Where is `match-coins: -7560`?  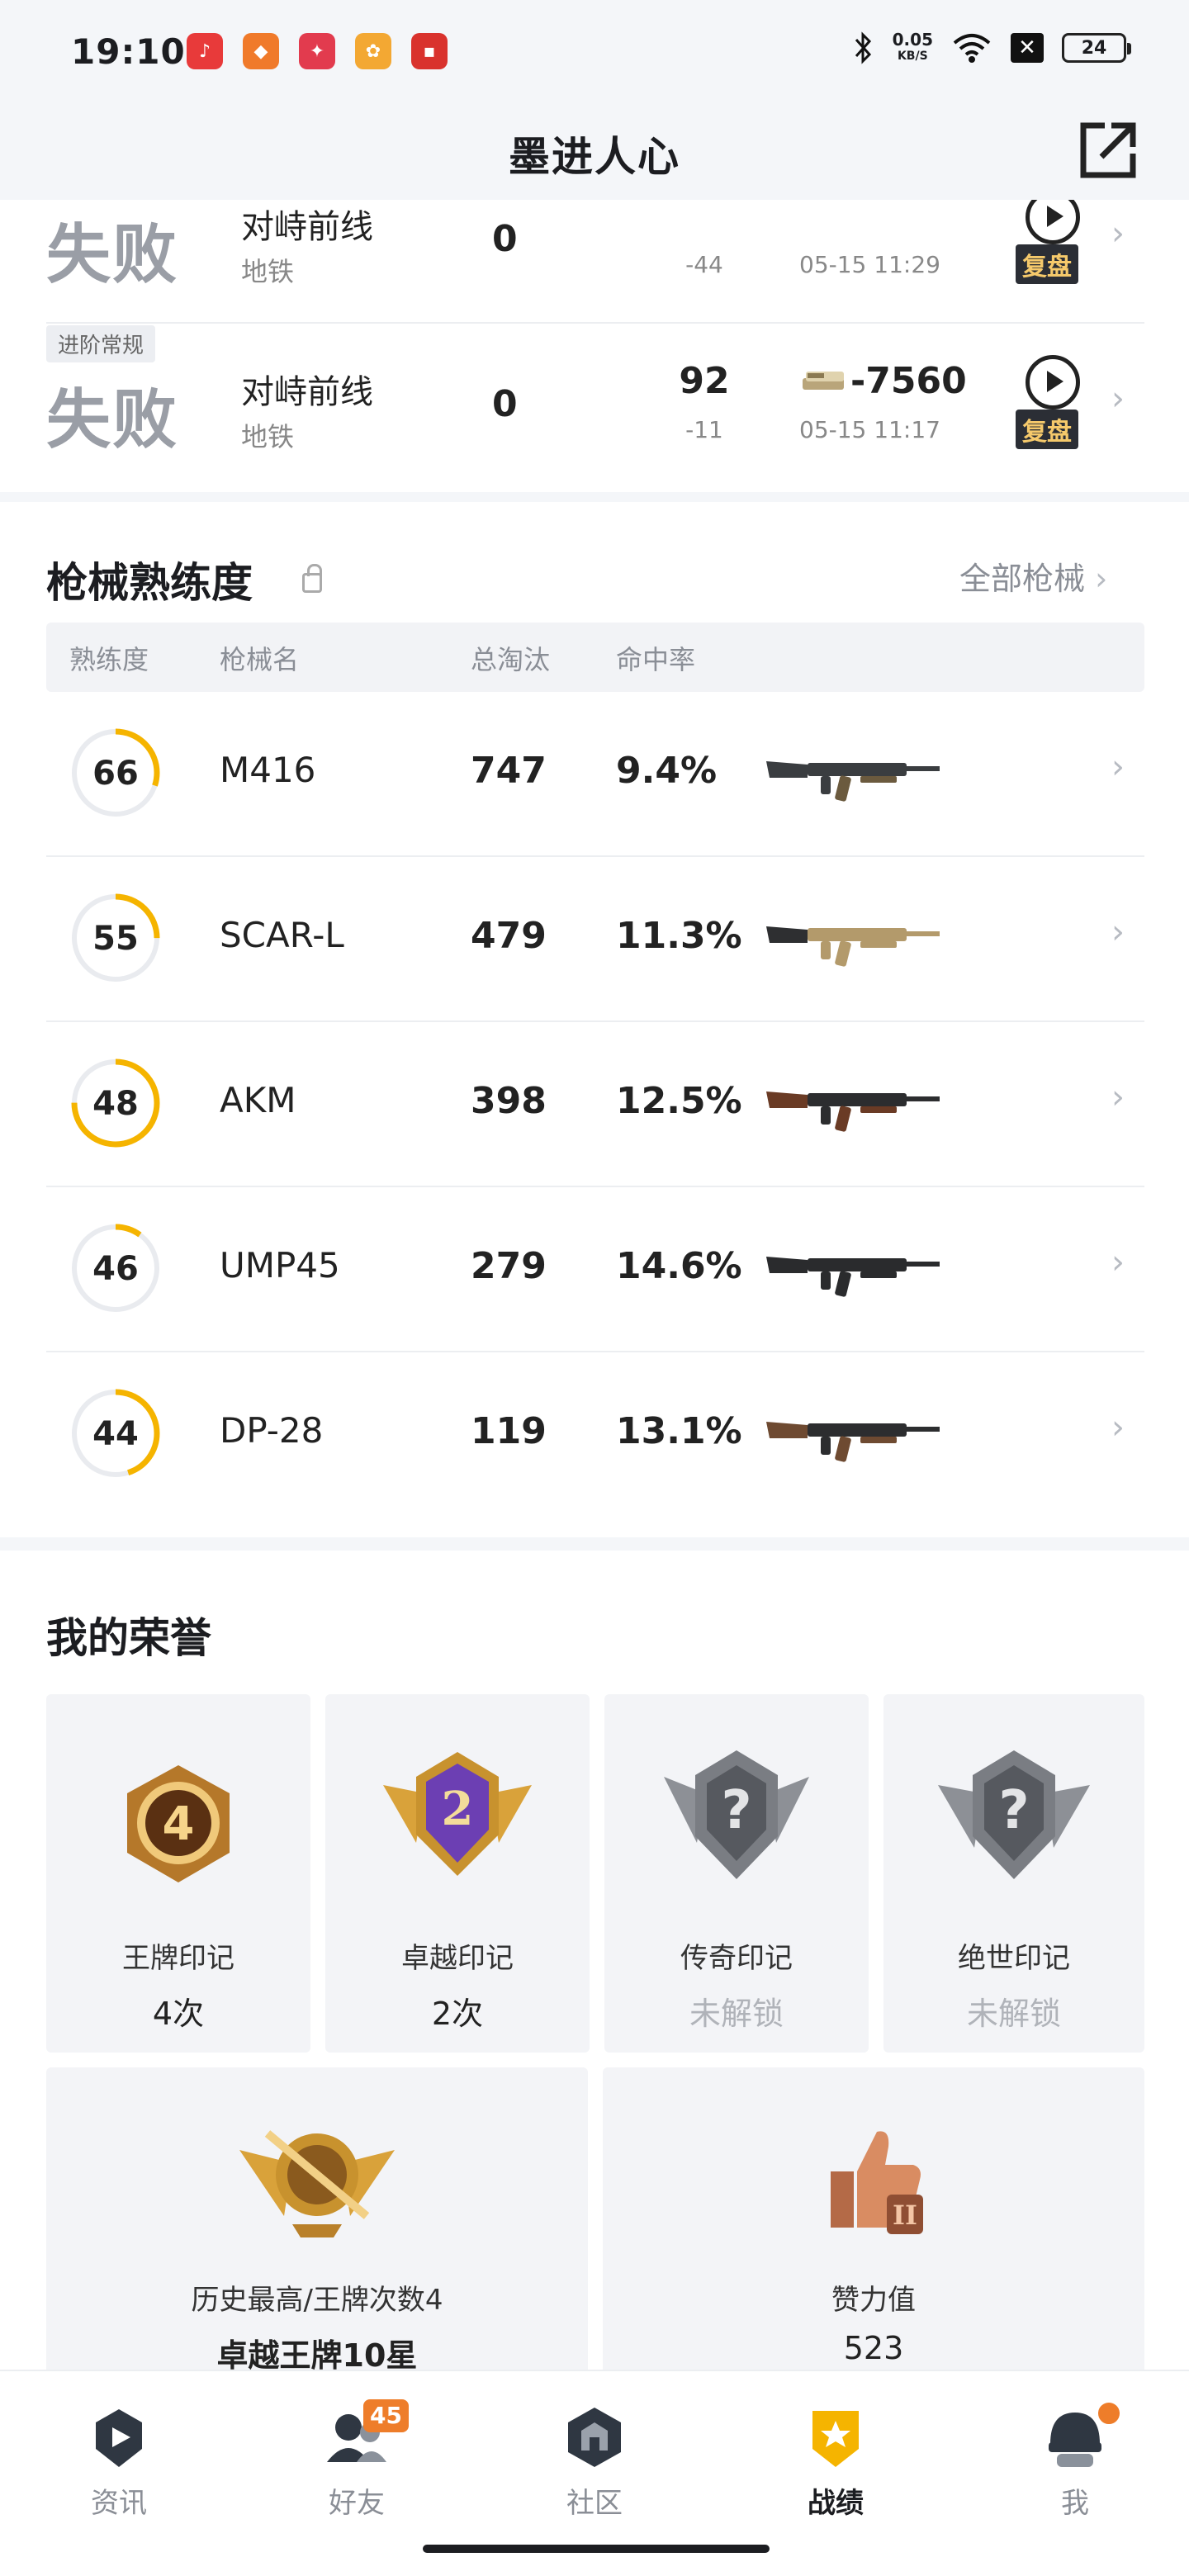
match-coins: -7560 is located at coordinates (908, 381).